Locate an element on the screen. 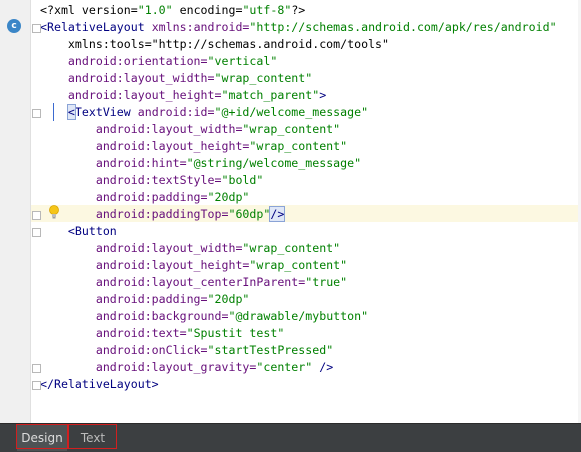 Image resolution: width=581 pixels, height=452 pixels. code-token: "true" is located at coordinates (326, 282).